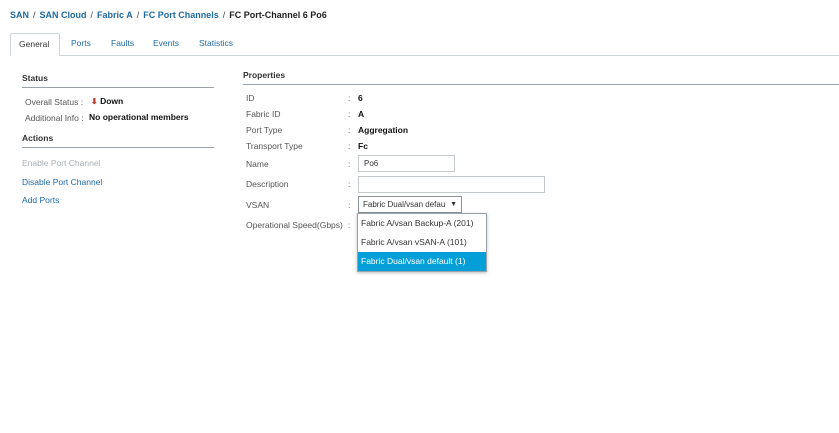 This screenshot has width=839, height=433. Describe the element at coordinates (264, 130) in the screenshot. I see `port-type-label: Port Type` at that location.